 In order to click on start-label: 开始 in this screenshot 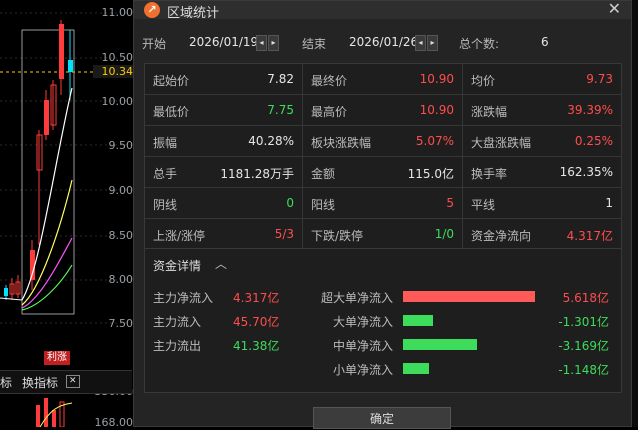, I will do `click(154, 44)`.